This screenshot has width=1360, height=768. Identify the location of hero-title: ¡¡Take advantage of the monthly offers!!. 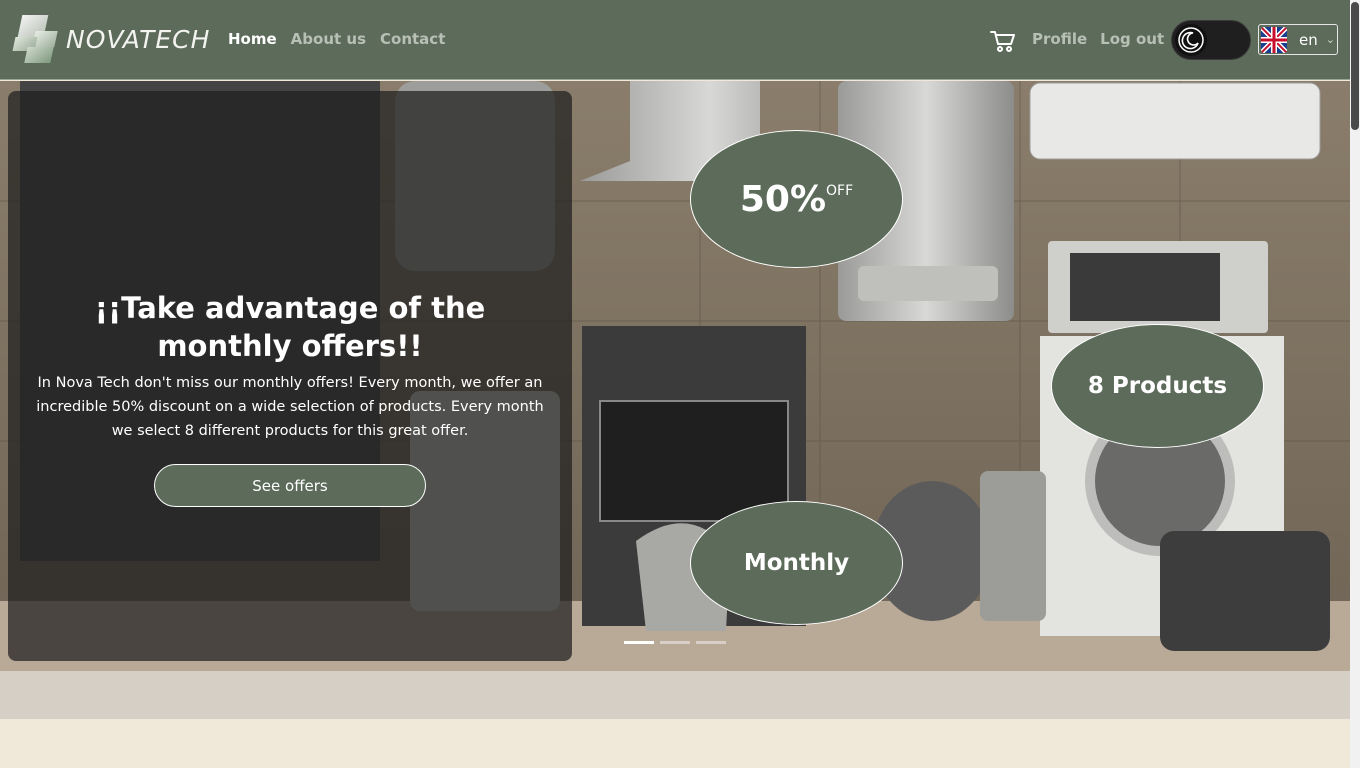
(290, 327).